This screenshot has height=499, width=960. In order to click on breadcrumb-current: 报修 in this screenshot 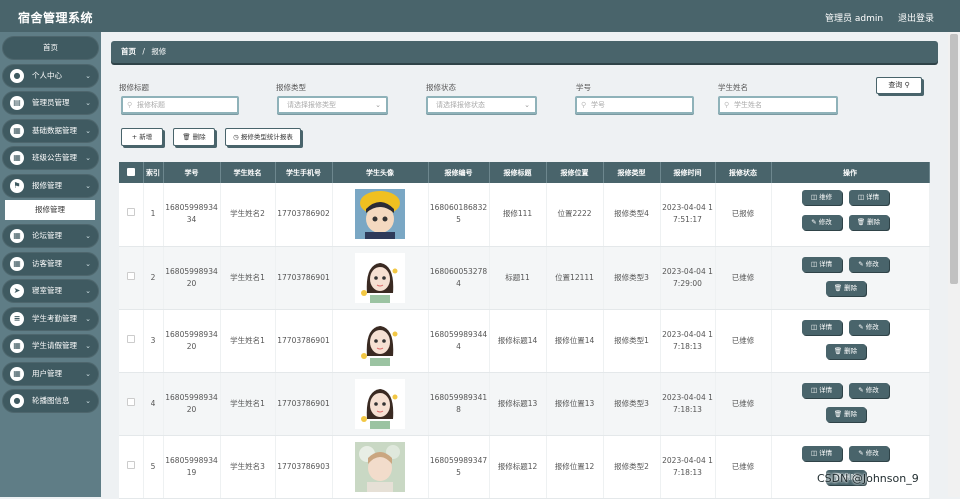, I will do `click(159, 51)`.